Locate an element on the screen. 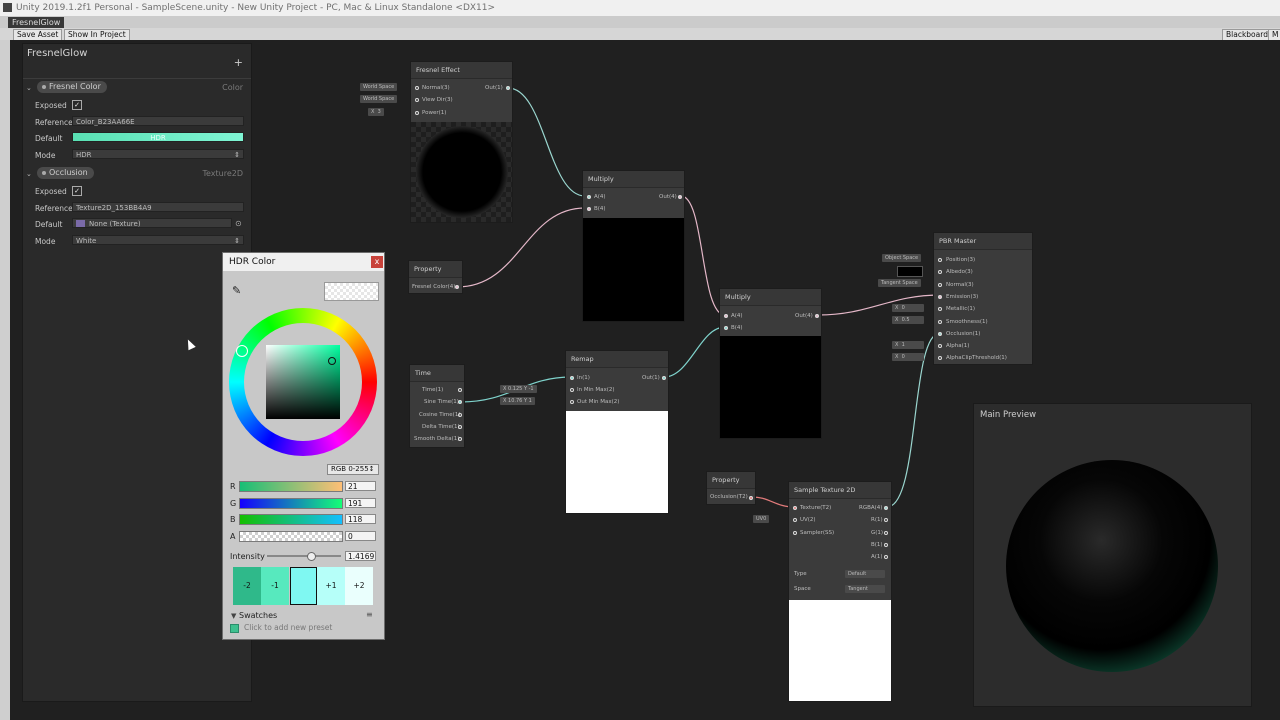 Image resolution: width=1280 pixels, height=720 pixels. swatch-plus-1: +1 is located at coordinates (331, 586).